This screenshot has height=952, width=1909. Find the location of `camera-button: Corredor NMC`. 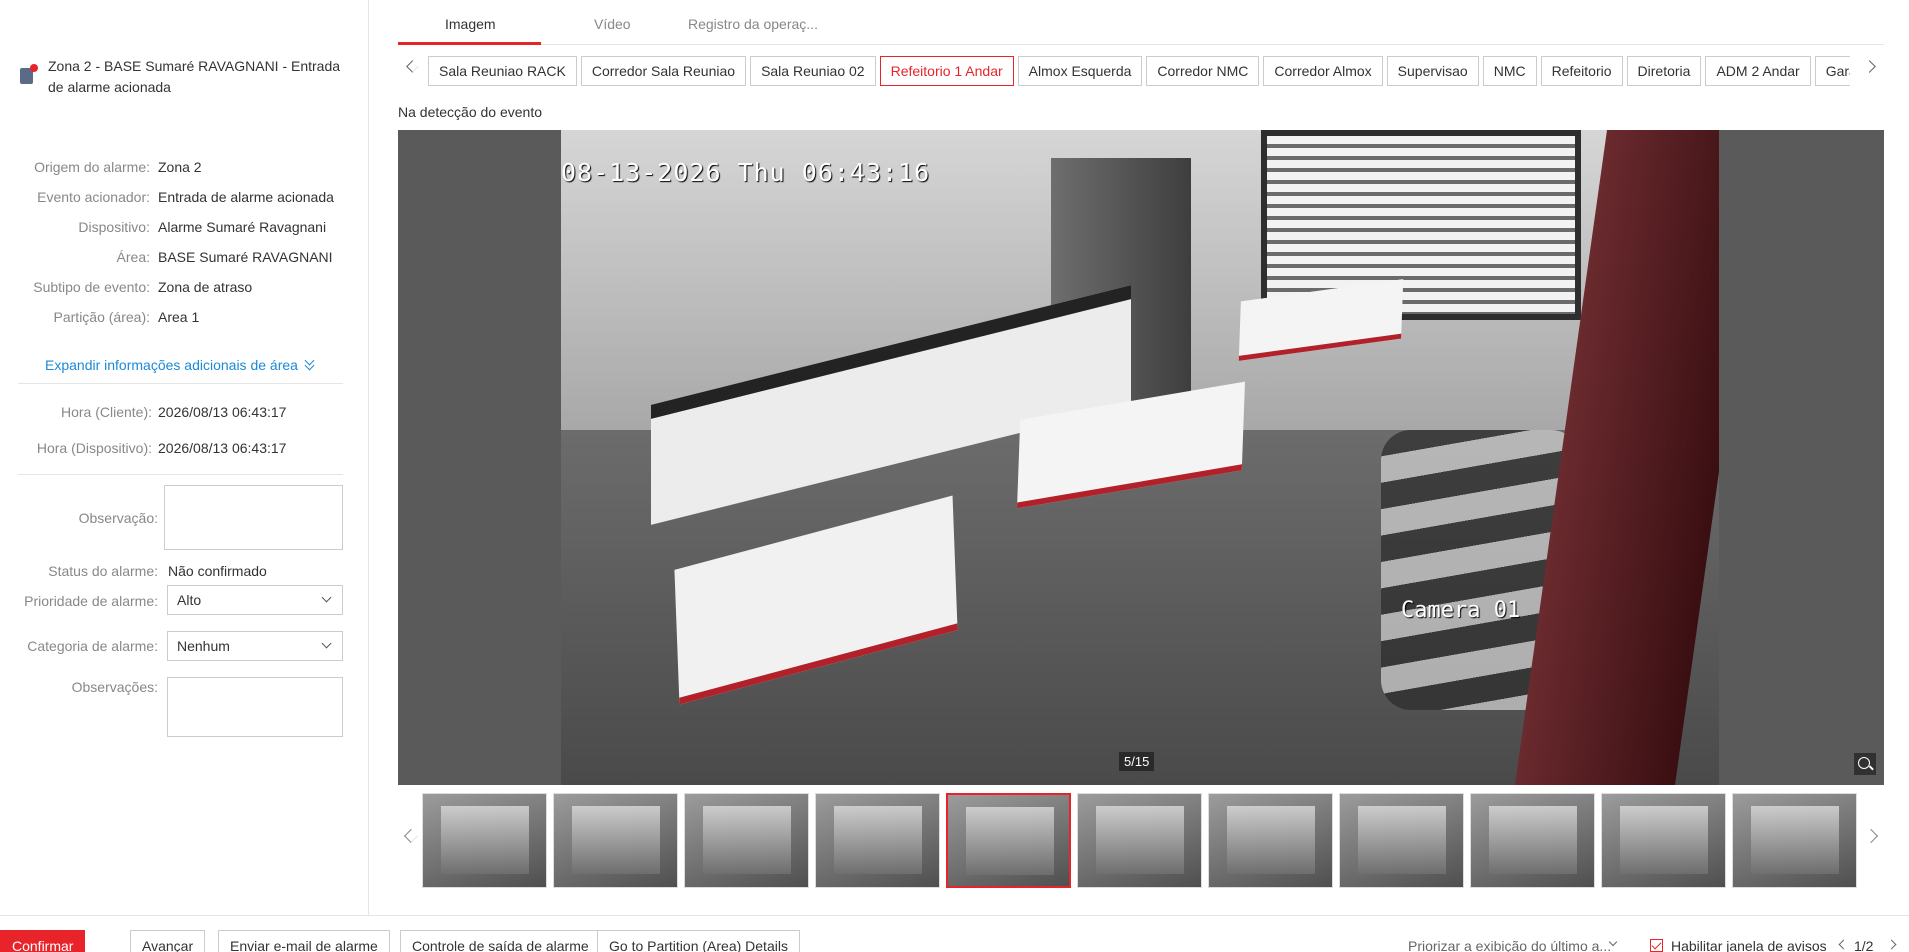

camera-button: Corredor NMC is located at coordinates (1203, 71).